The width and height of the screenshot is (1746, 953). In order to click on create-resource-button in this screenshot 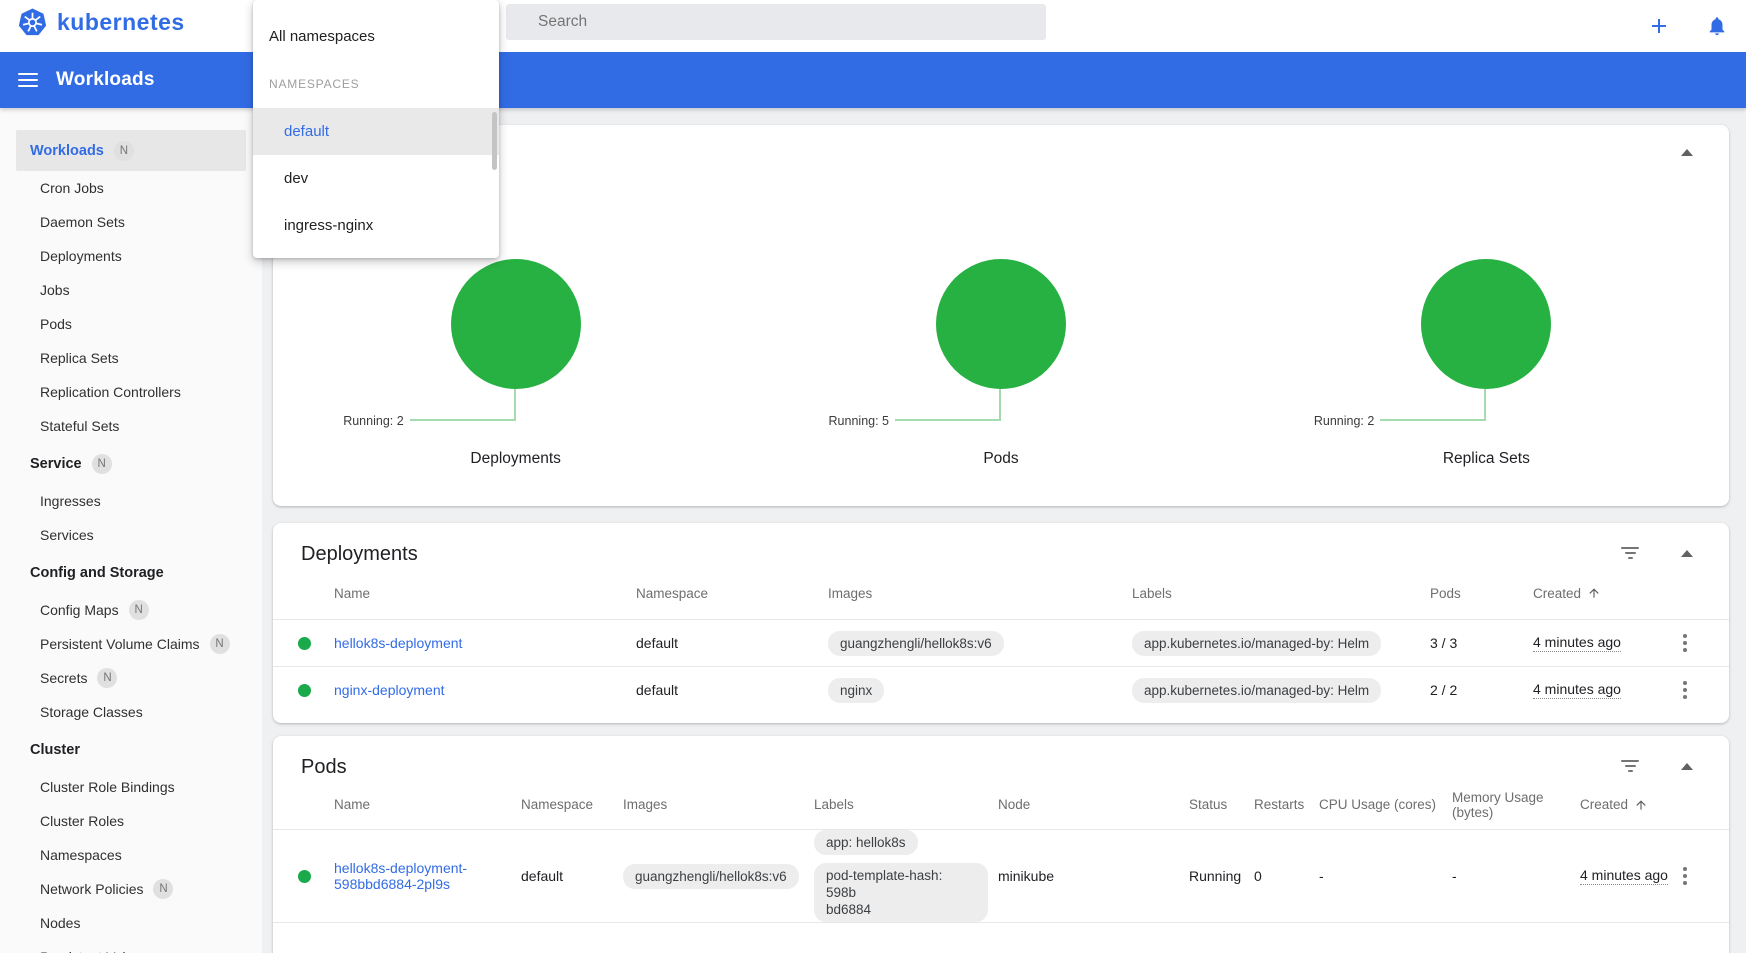, I will do `click(1659, 26)`.